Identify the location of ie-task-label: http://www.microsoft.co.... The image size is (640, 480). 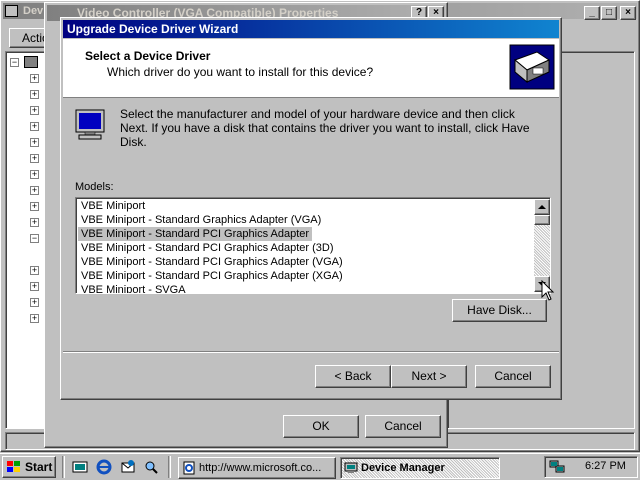
(260, 468).